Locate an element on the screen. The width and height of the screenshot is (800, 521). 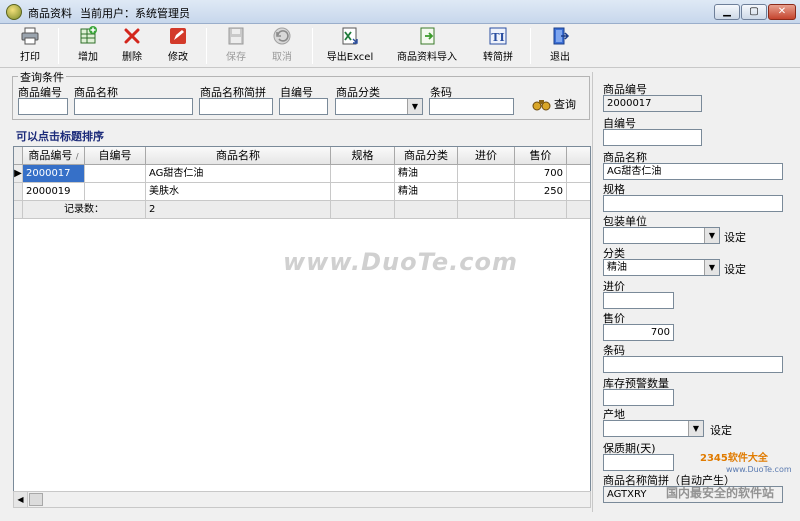
horizontal-scrollbar: ◀ is located at coordinates (302, 499).